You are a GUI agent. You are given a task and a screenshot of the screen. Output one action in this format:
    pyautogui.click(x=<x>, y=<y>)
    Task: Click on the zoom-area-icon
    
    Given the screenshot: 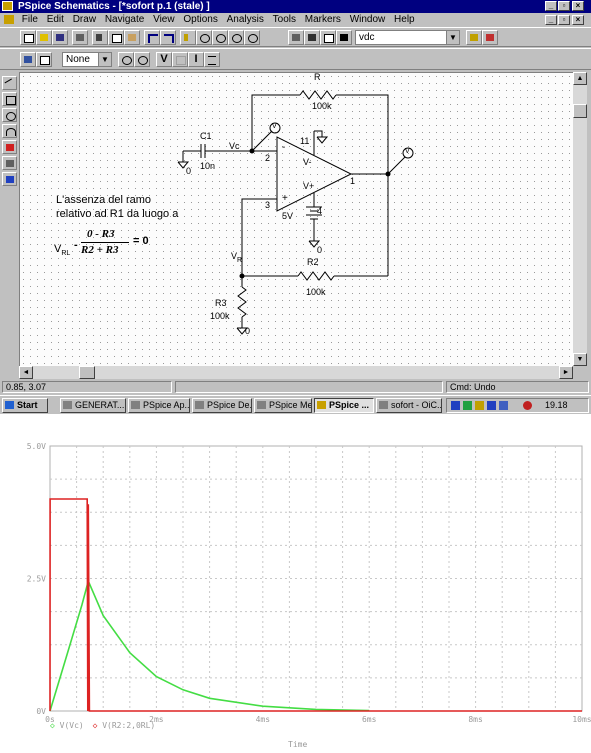 What is the action you would take?
    pyautogui.click(x=236, y=37)
    